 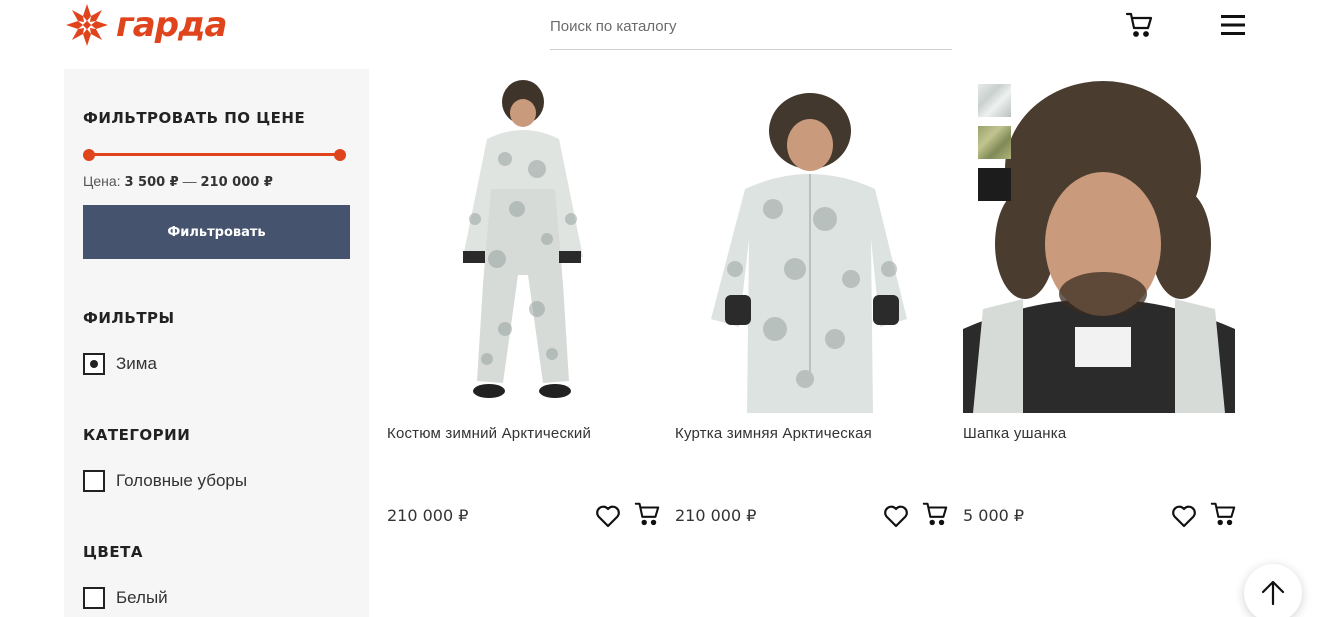 What do you see at coordinates (136, 363) in the screenshot?
I see `filter-option-label: Зима` at bounding box center [136, 363].